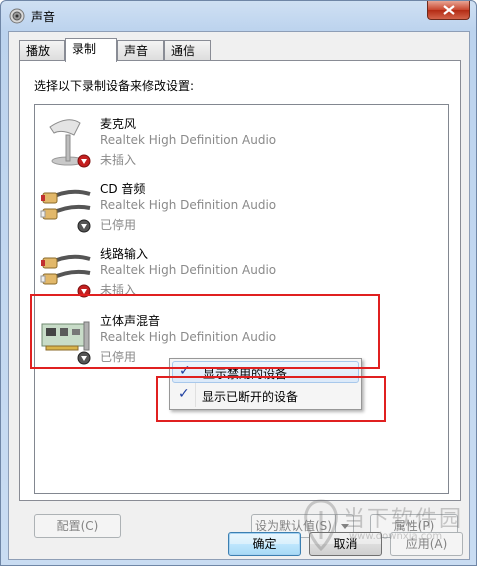  What do you see at coordinates (91, 50) in the screenshot?
I see `tab-recording: 录制` at bounding box center [91, 50].